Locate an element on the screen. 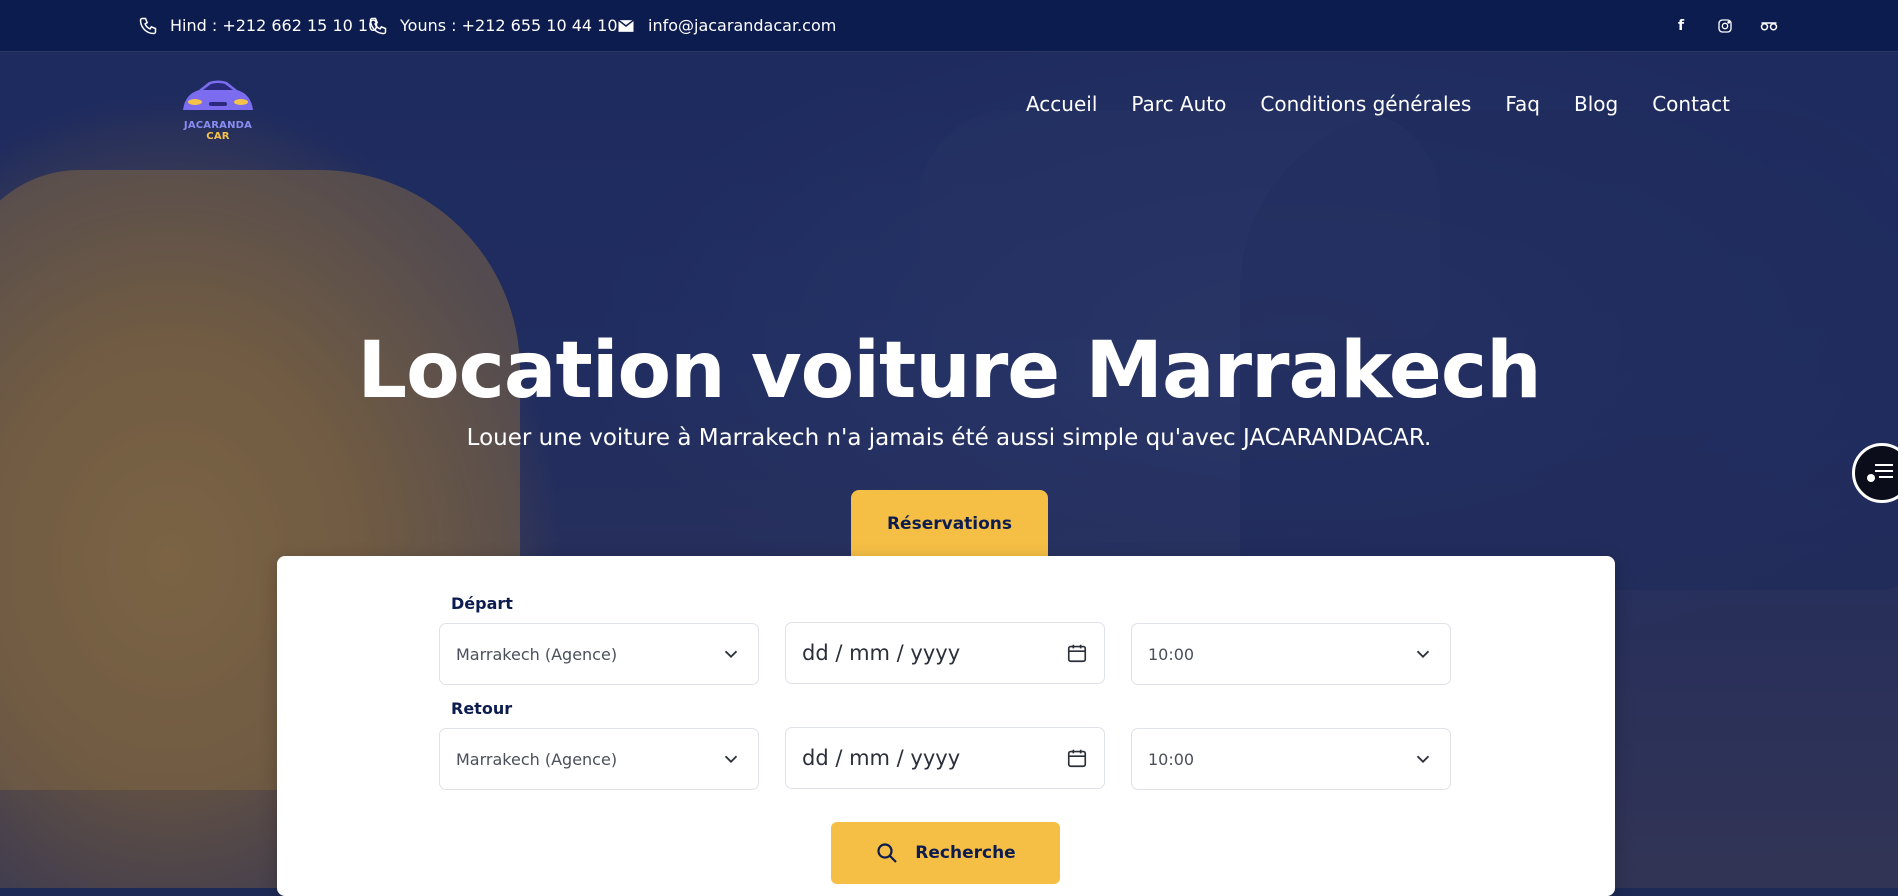 This screenshot has width=1898, height=896. contact-youns: Youns : +212 655 10 44 10 is located at coordinates (493, 25).